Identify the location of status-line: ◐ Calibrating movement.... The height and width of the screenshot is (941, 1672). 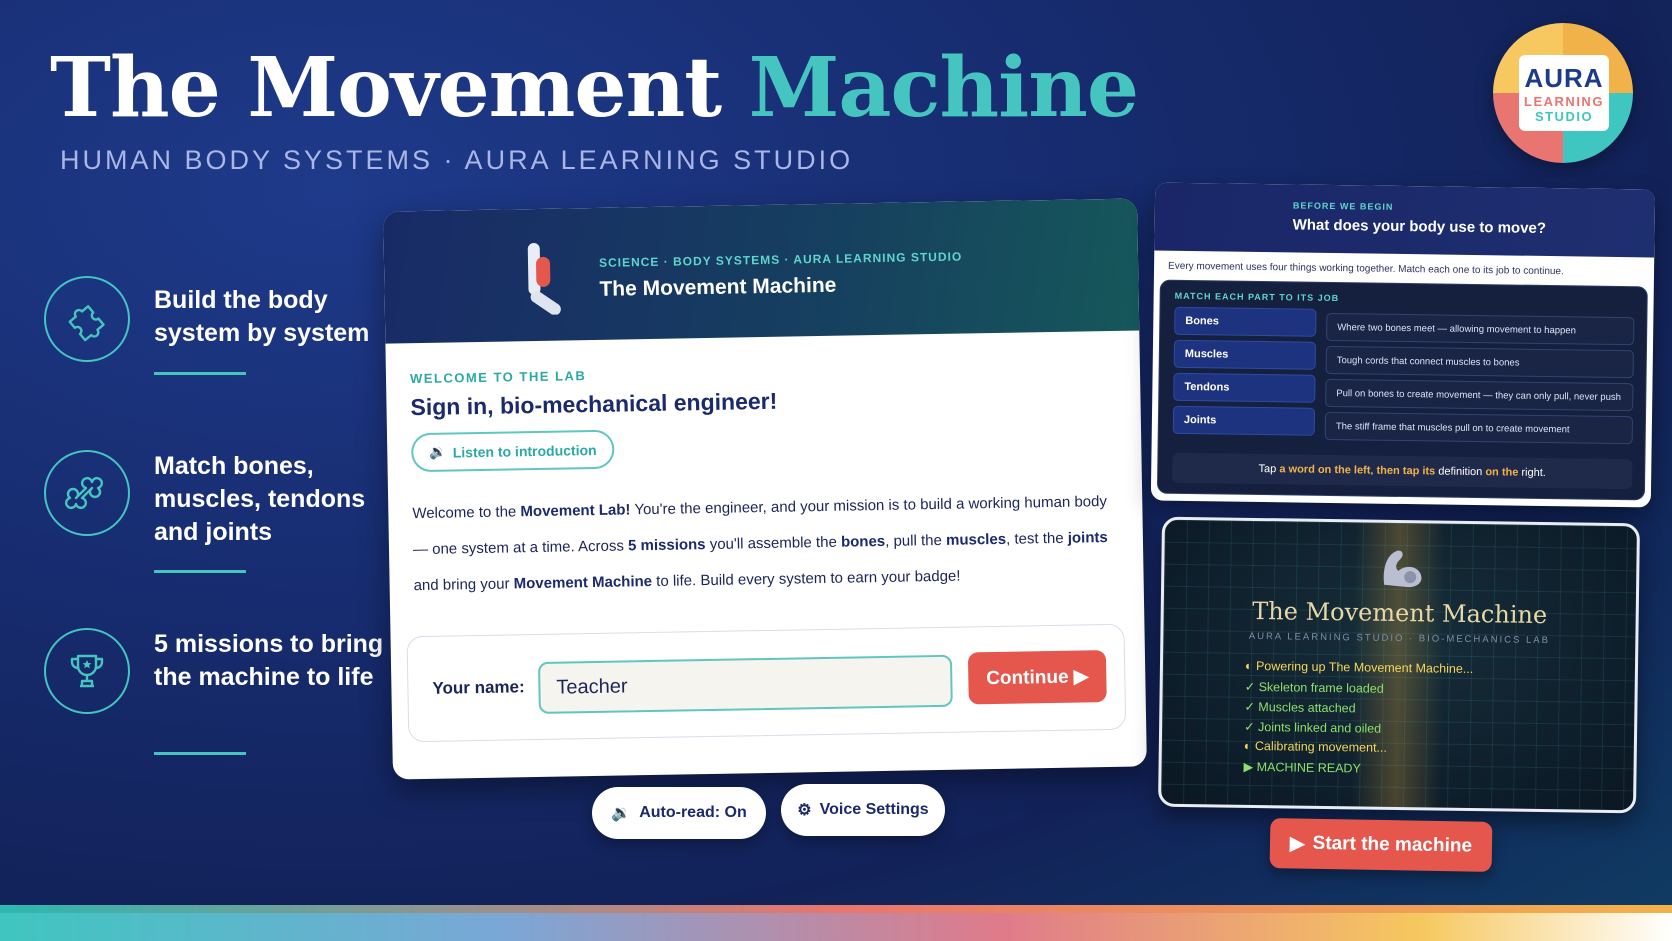
(1315, 747).